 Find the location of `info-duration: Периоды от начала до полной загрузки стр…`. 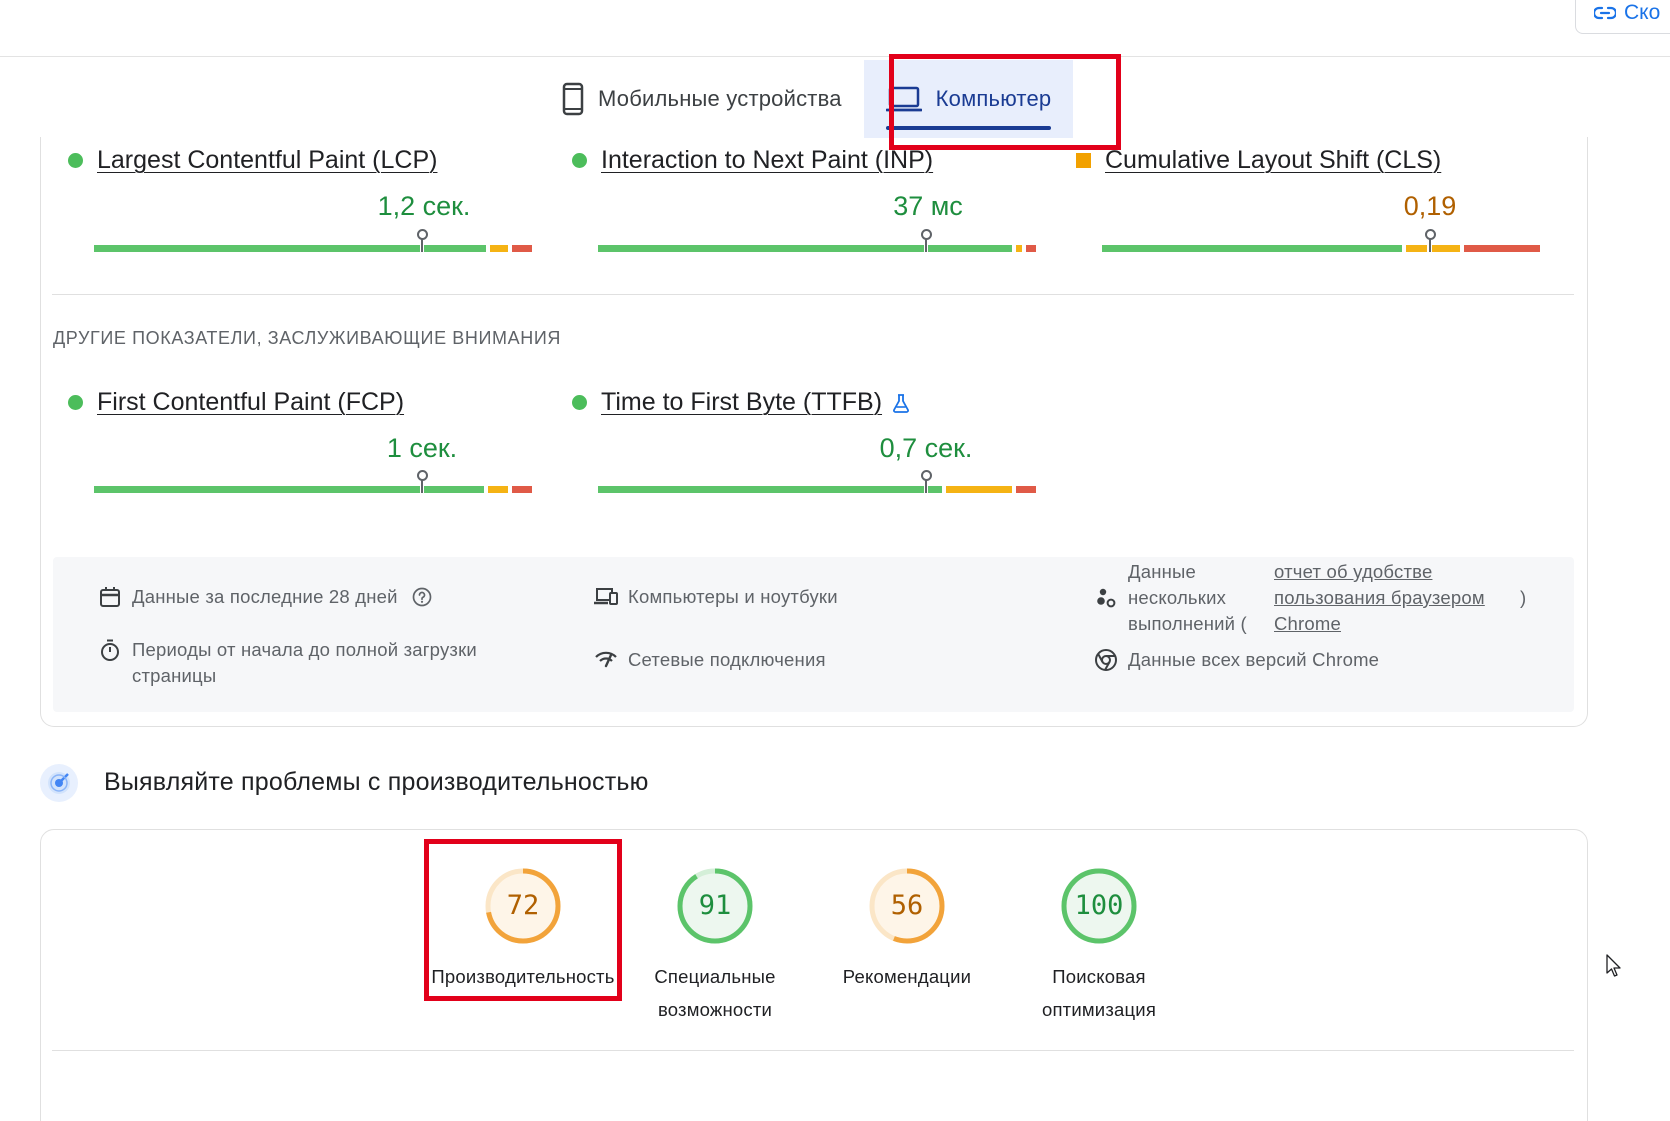

info-duration: Периоды от начала до полной загрузки стр… is located at coordinates (308, 663).